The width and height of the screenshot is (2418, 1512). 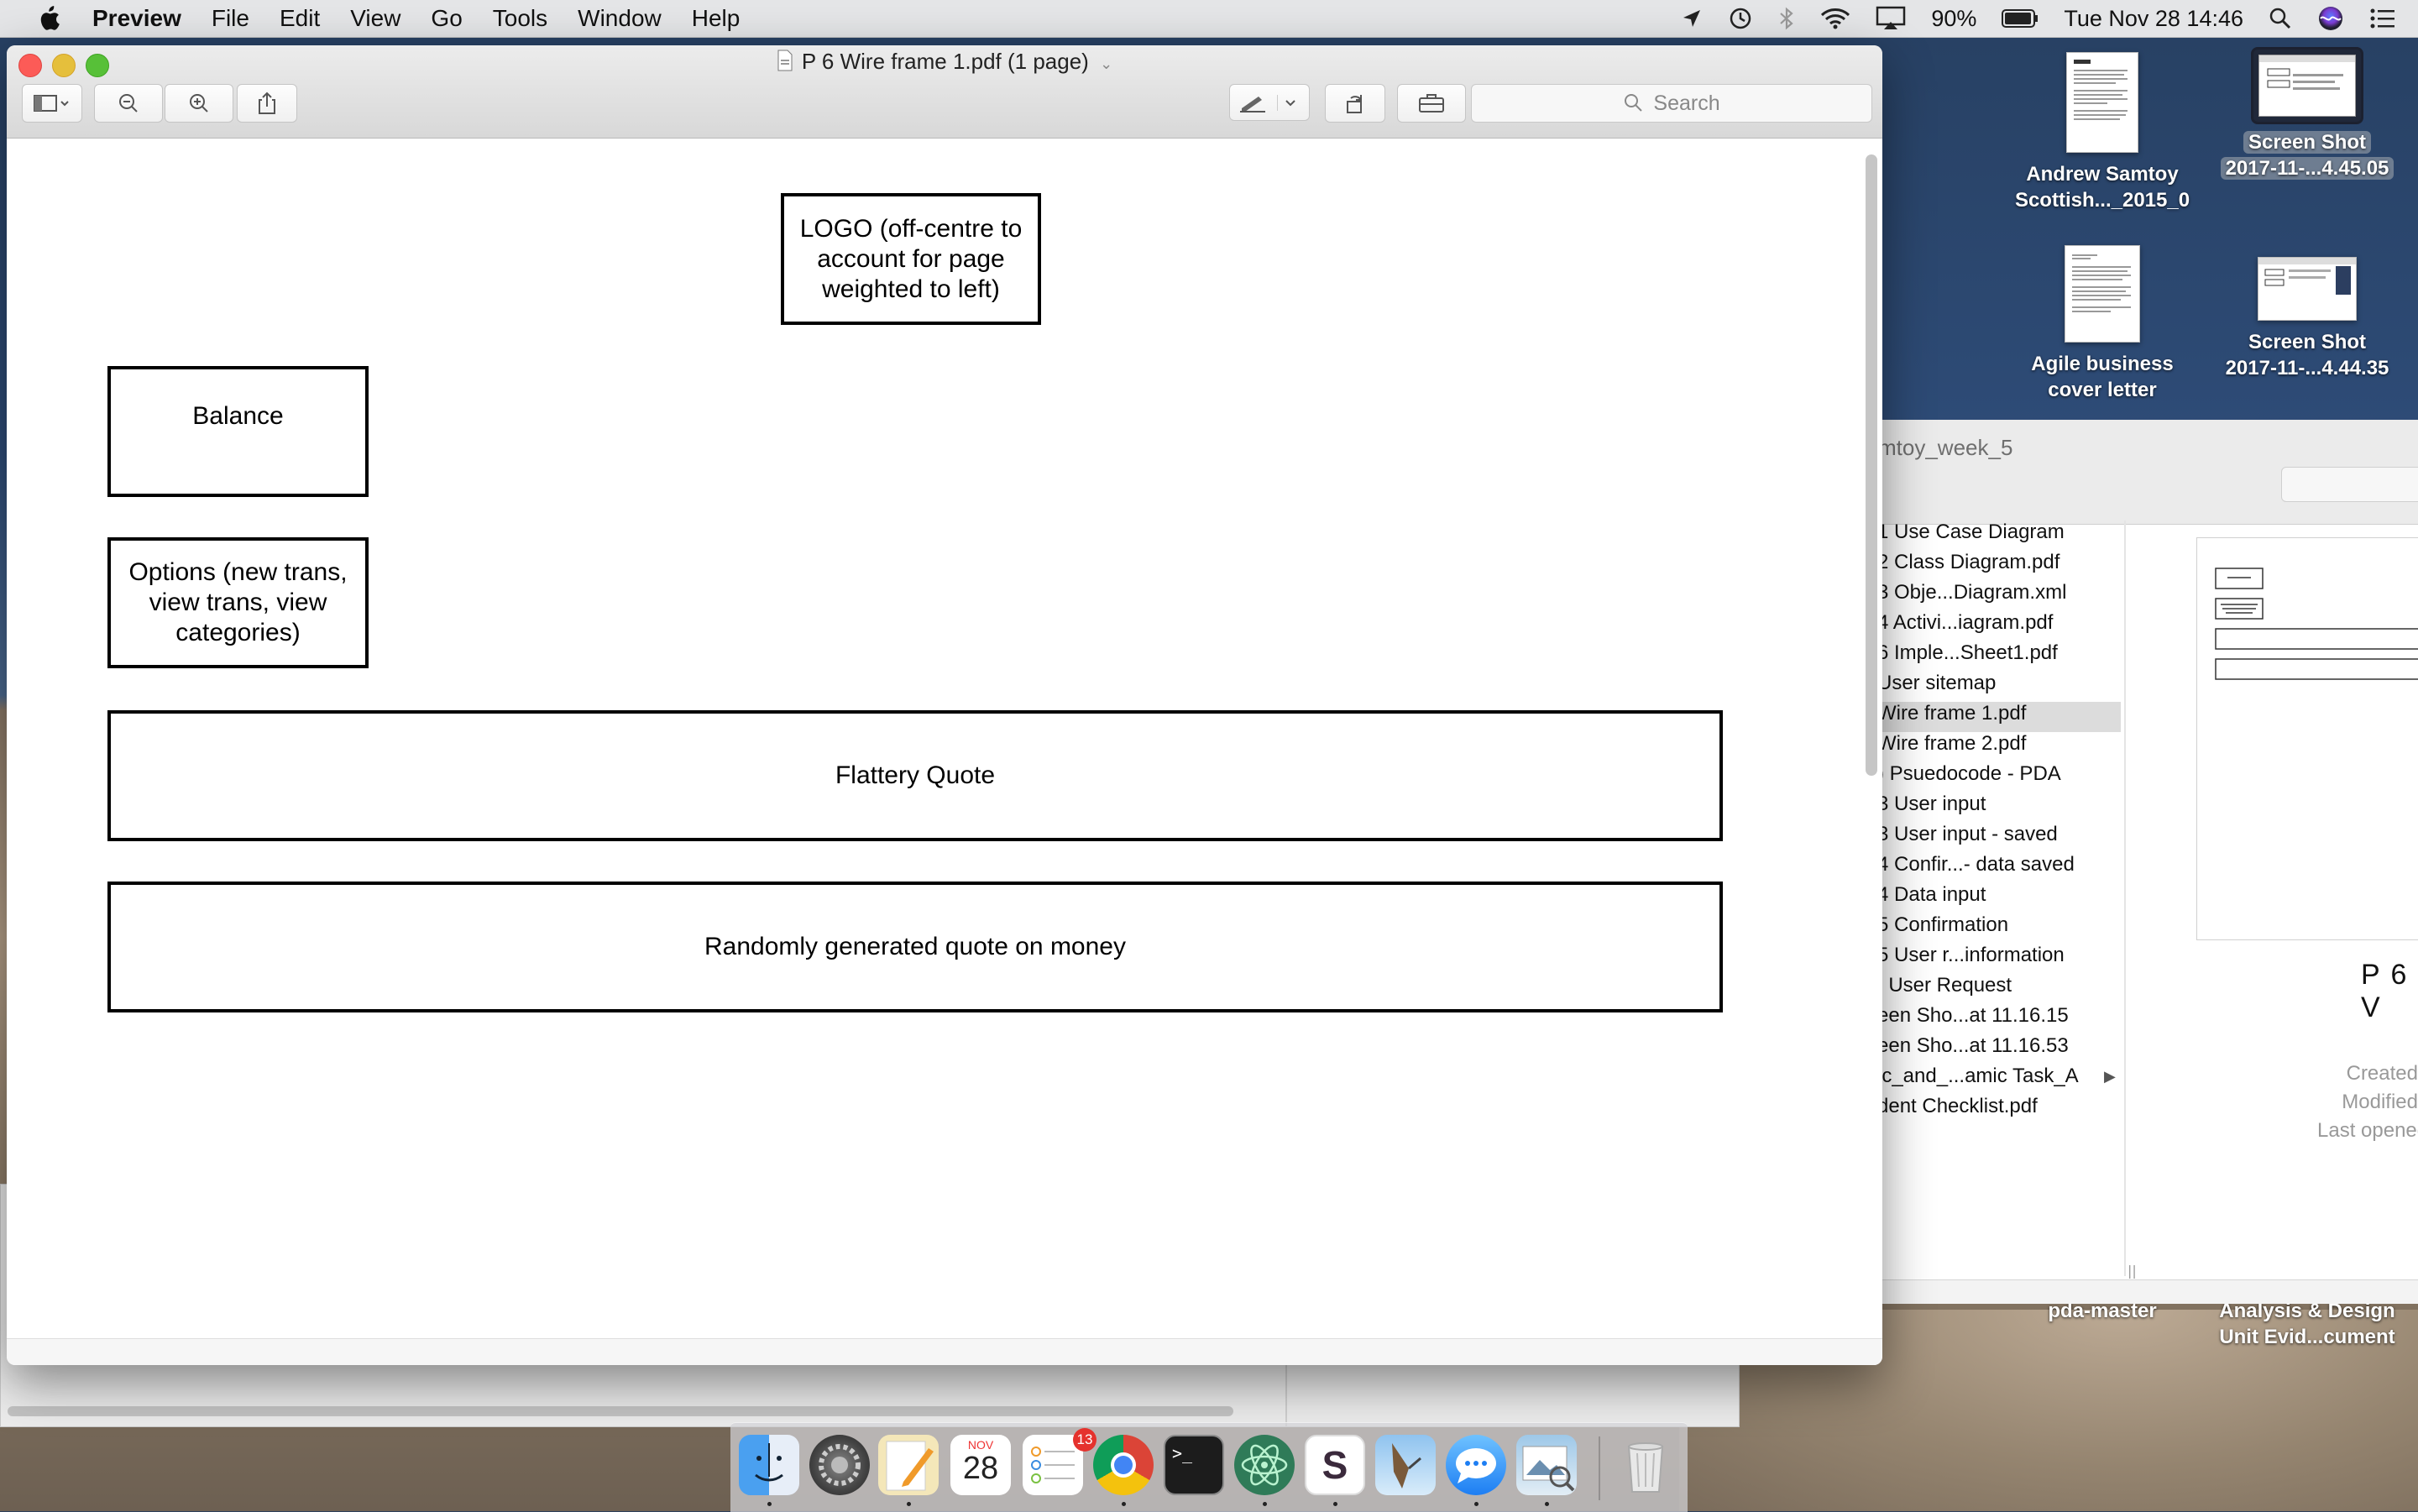 I want to click on menu-app-name: Preview, so click(x=136, y=18).